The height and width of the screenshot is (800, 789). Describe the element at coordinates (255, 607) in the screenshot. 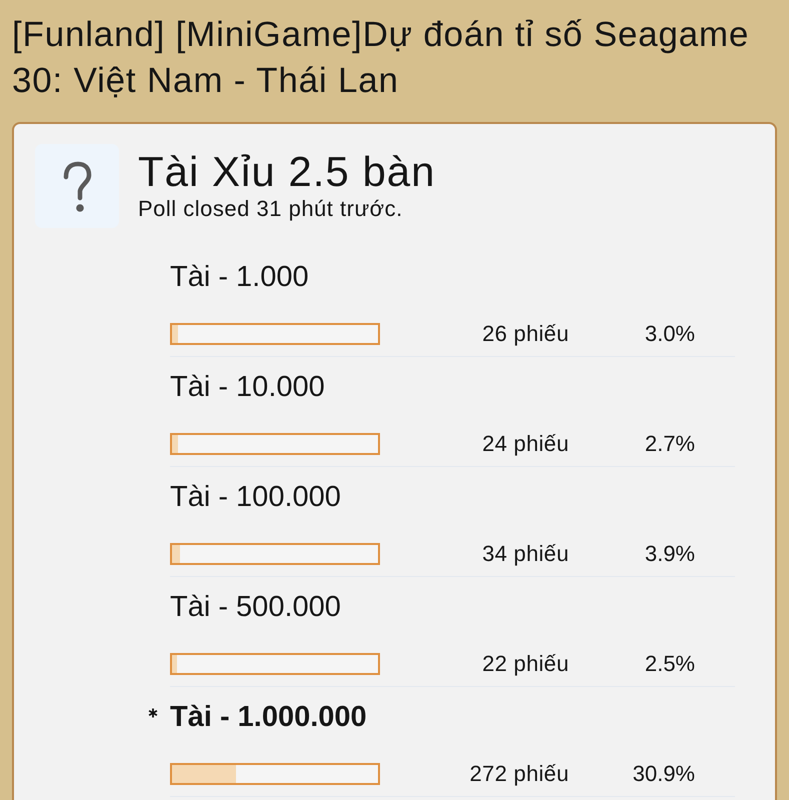

I see `option-label: Tài - 500.000` at that location.